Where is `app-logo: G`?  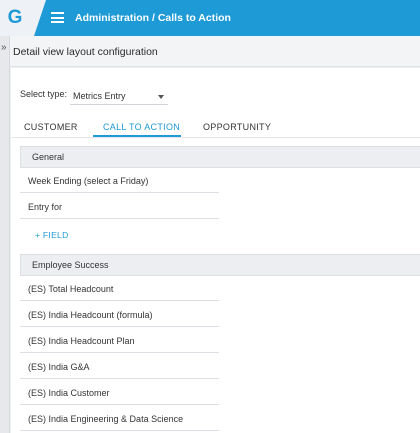 app-logo: G is located at coordinates (17, 18).